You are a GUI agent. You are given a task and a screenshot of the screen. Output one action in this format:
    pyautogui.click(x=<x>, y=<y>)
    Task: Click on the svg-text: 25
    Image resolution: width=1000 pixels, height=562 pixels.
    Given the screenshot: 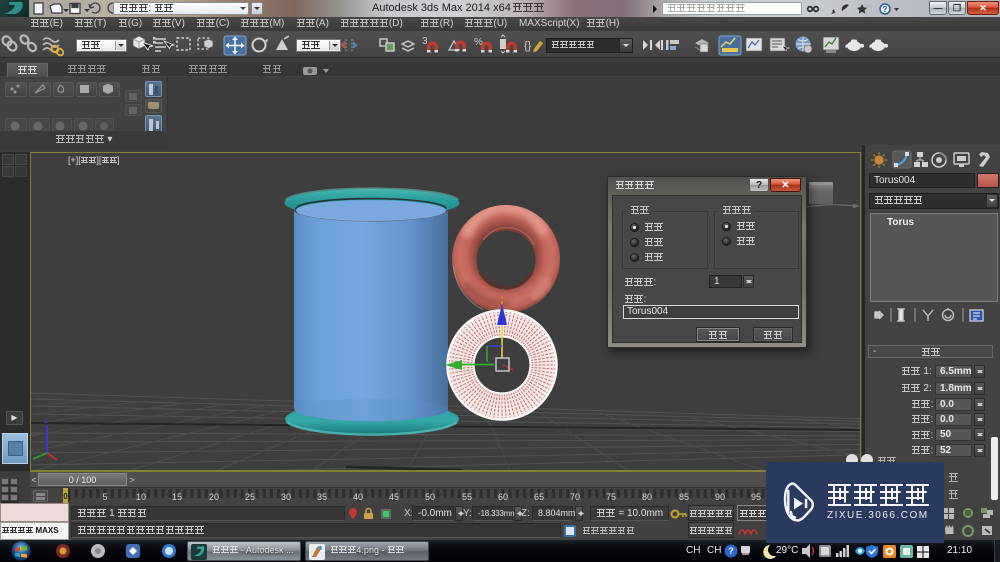 What is the action you would take?
    pyautogui.click(x=250, y=497)
    